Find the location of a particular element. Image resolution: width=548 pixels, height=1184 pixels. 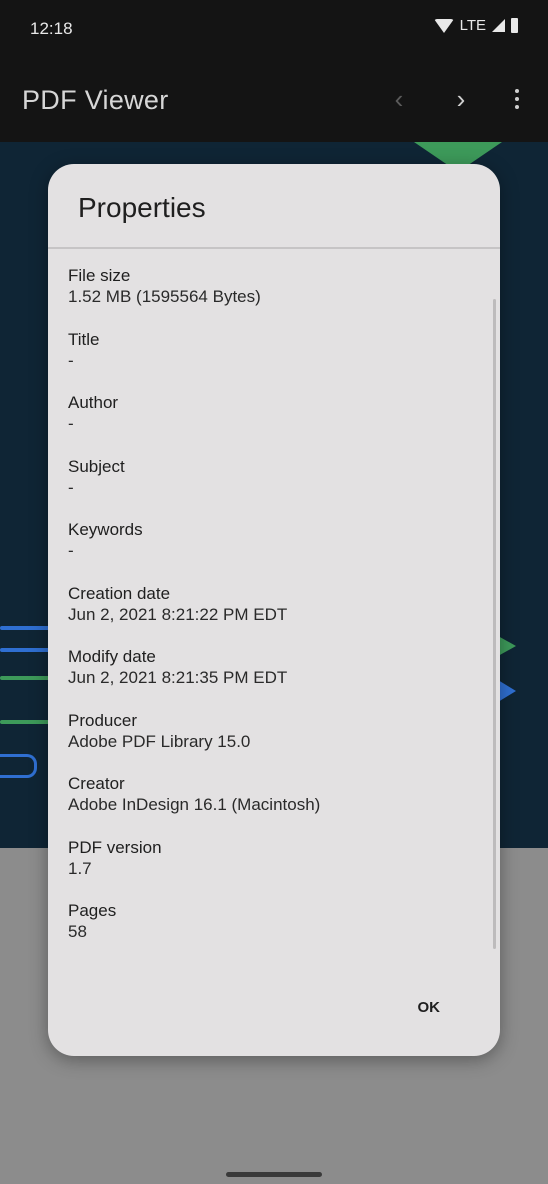

property-value: 1.7 is located at coordinates (80, 868).